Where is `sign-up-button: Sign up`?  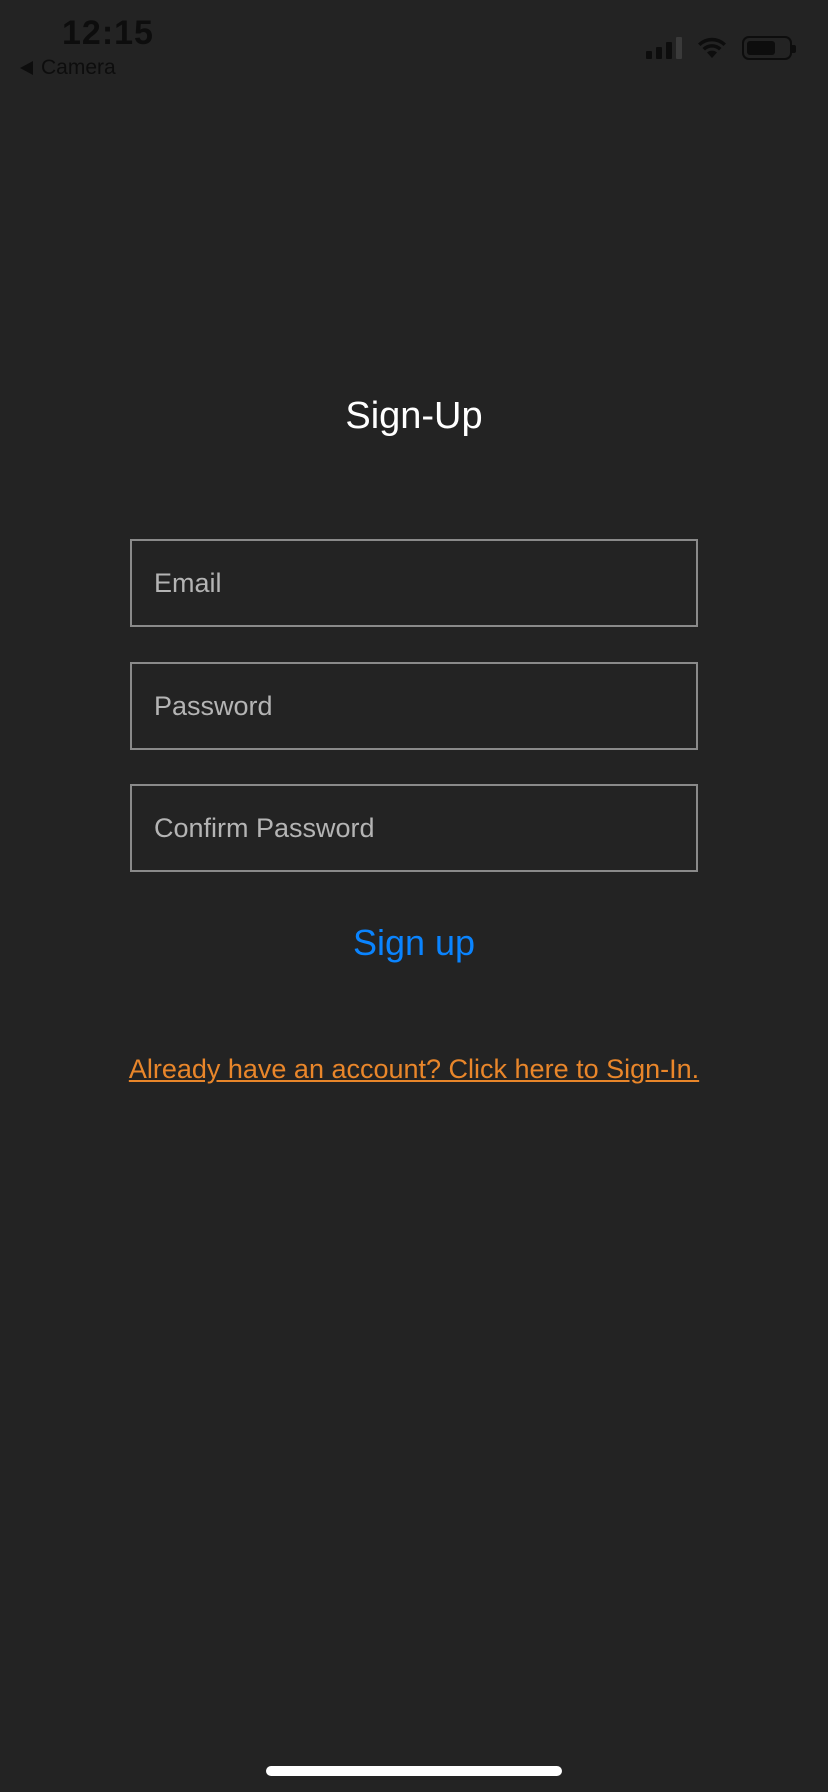 sign-up-button: Sign up is located at coordinates (414, 943).